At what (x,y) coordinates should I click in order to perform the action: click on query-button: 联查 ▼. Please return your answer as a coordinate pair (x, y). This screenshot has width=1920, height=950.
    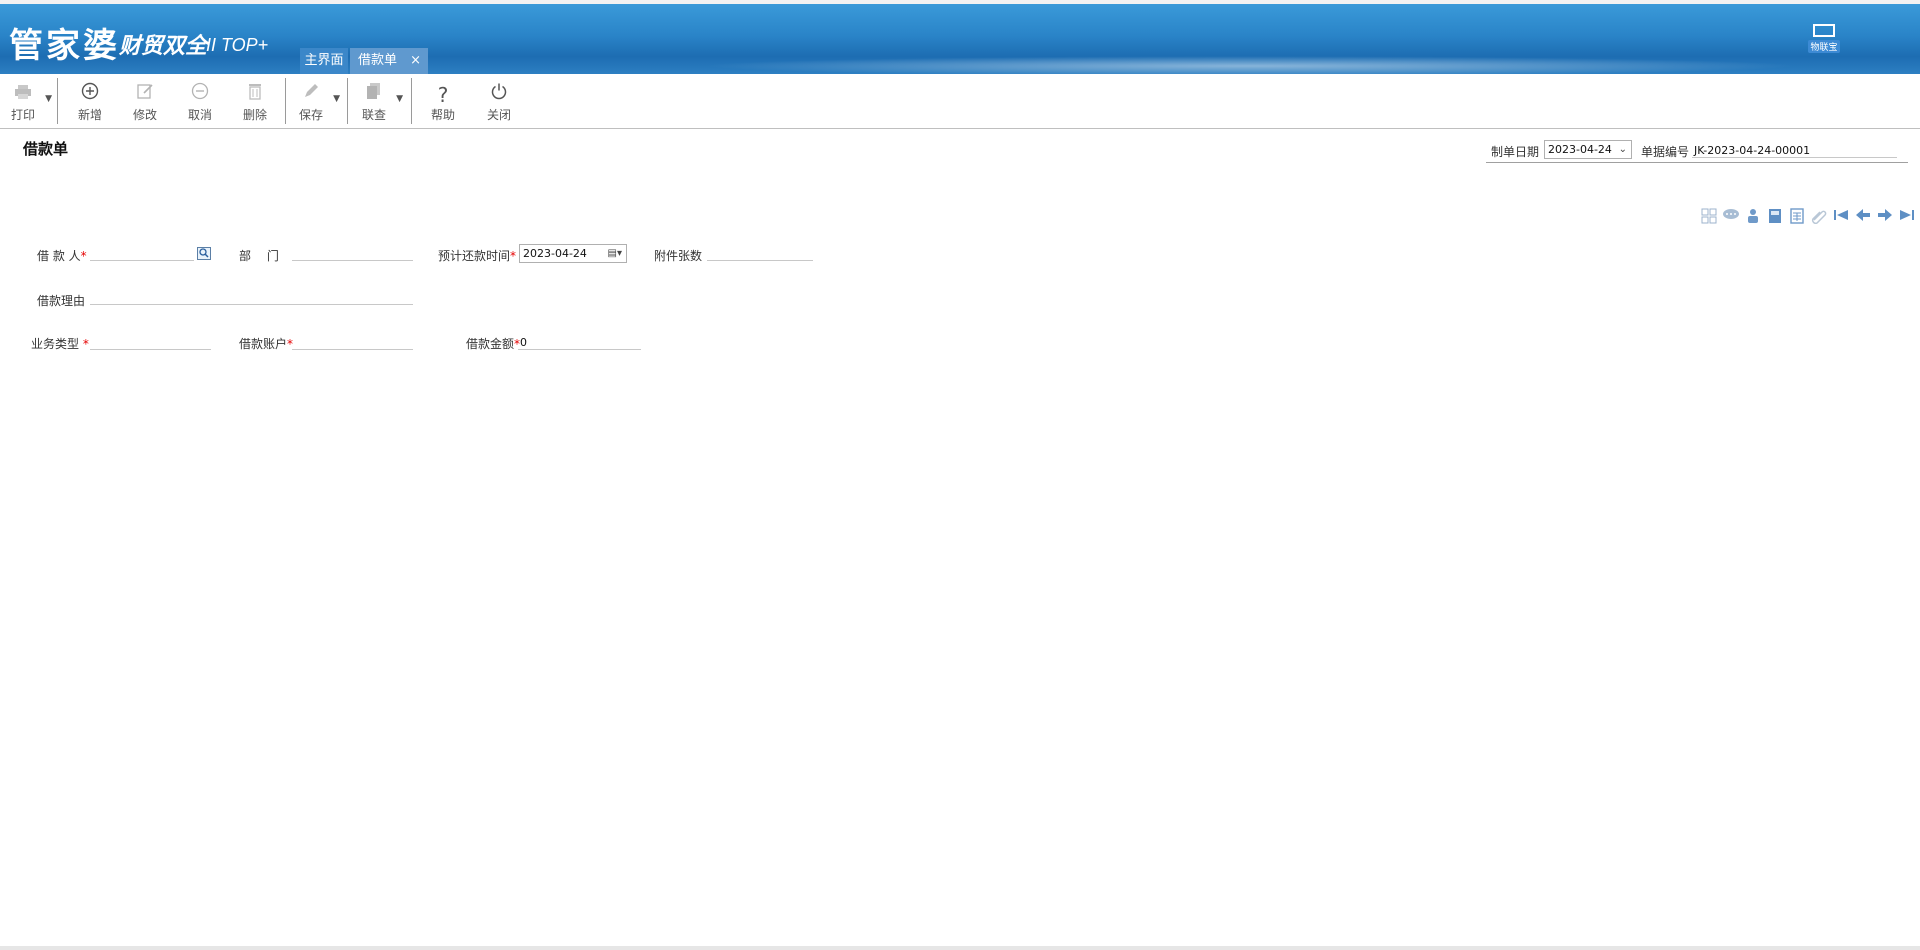
    Looking at the image, I should click on (377, 101).